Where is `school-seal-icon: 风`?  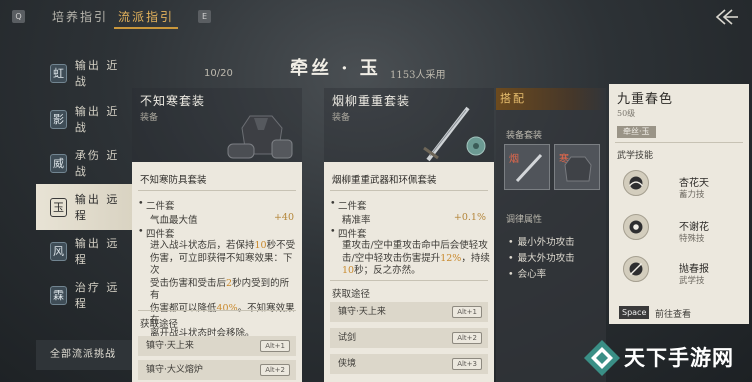
school-seal-icon: 风 is located at coordinates (58, 251).